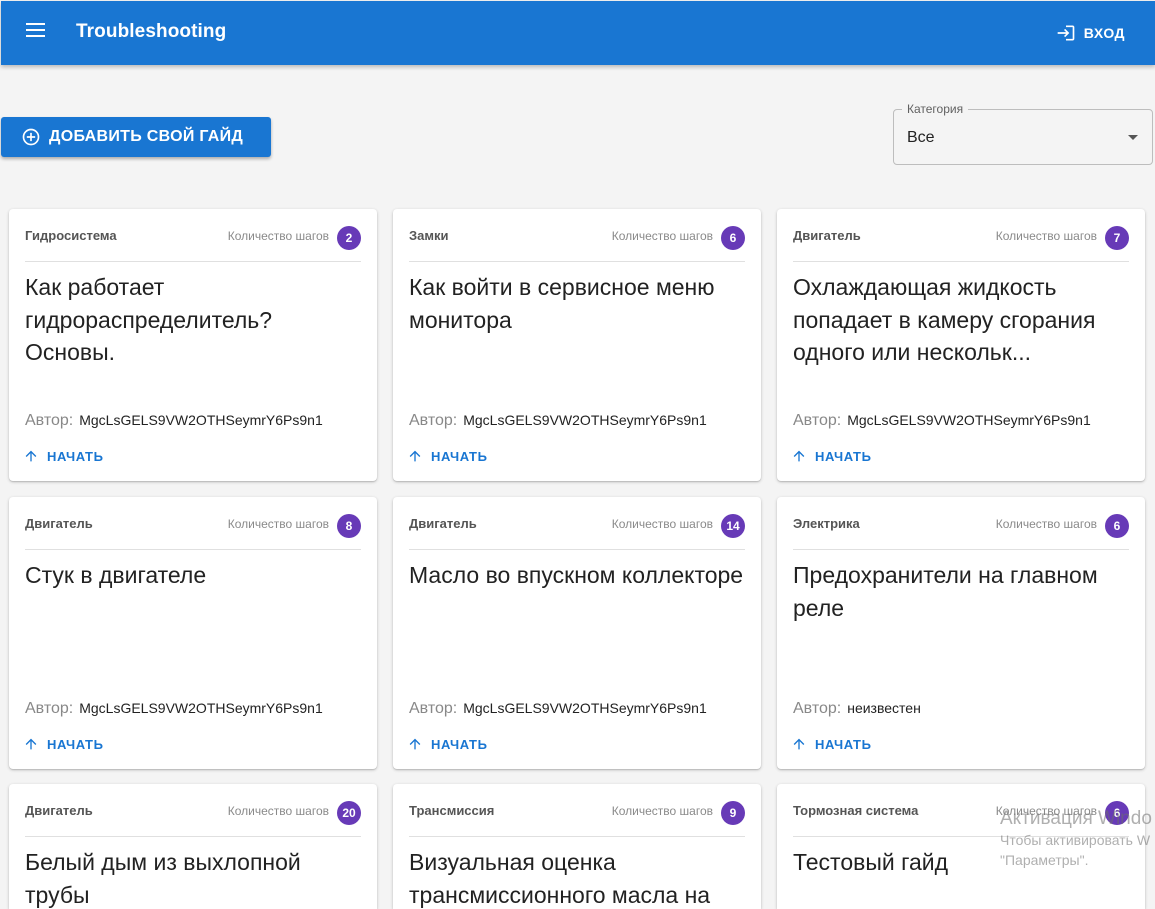 This screenshot has width=1155, height=909. Describe the element at coordinates (961, 818) in the screenshot. I see `card-header: Тормозная система Количество шагов 6` at that location.